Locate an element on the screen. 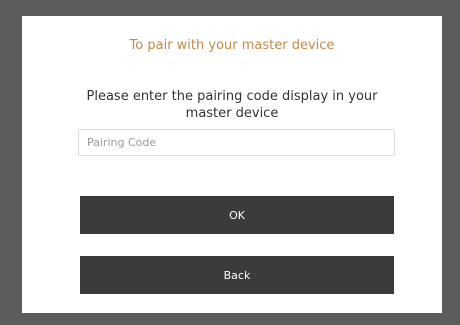 The image size is (460, 325). back-button: Back is located at coordinates (237, 275).